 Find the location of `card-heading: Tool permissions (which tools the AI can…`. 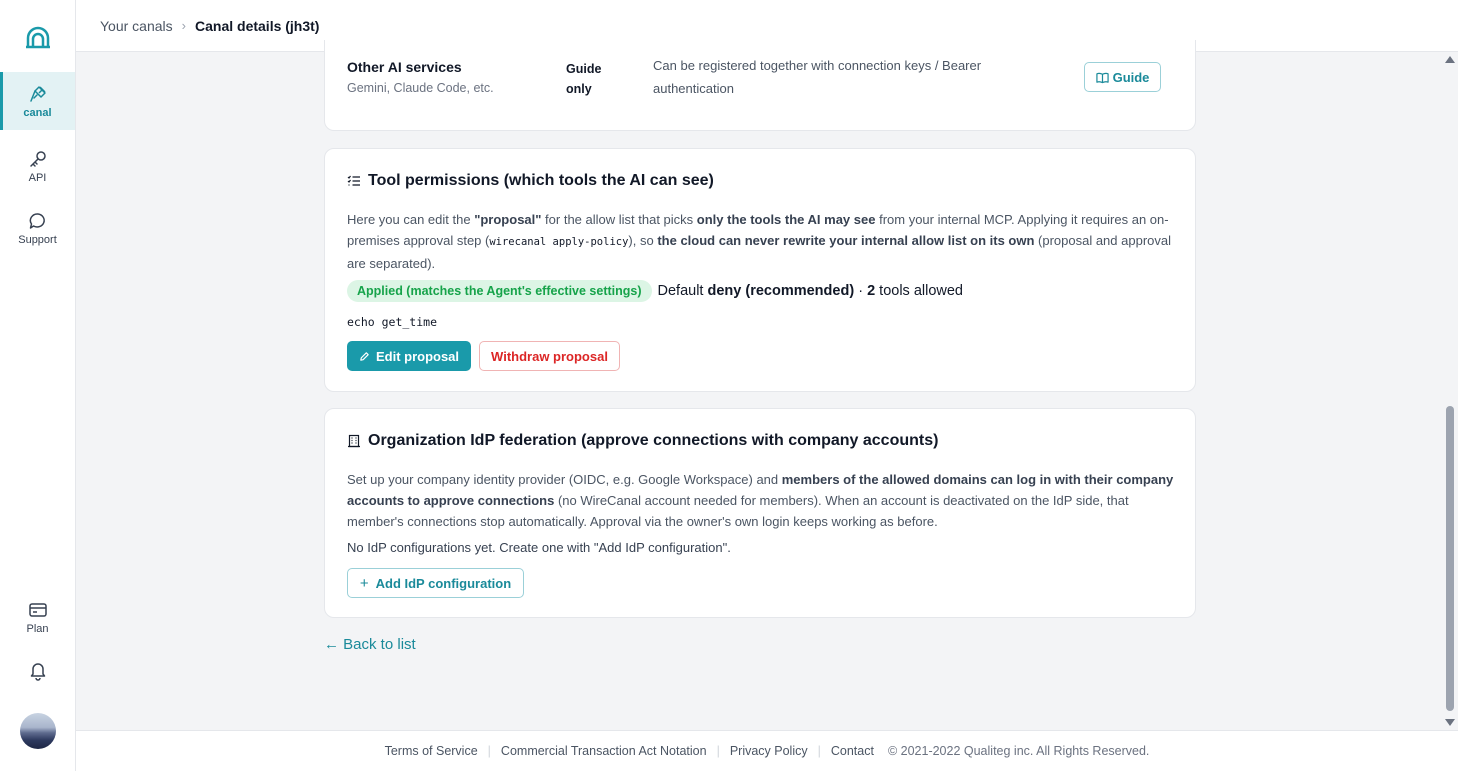

card-heading: Tool permissions (which tools the AI can… is located at coordinates (541, 180).